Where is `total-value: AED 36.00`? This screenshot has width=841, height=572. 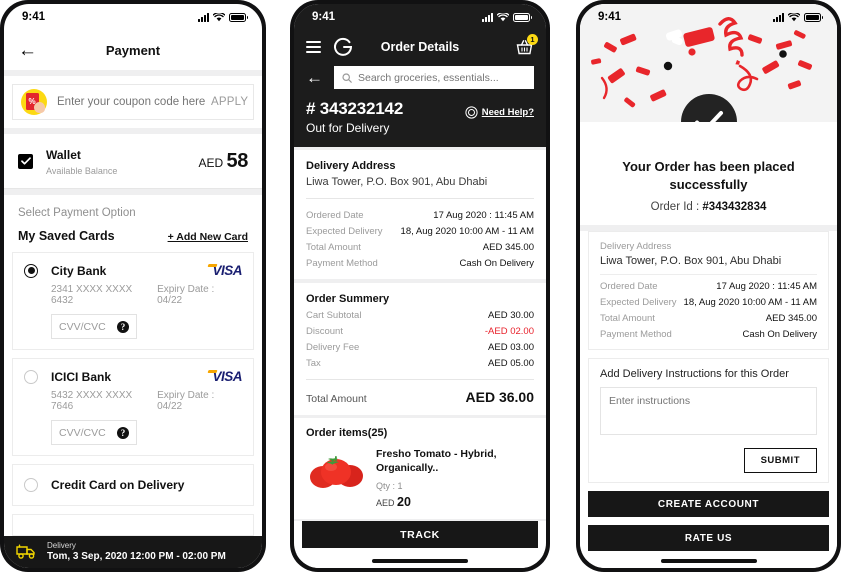 total-value: AED 36.00 is located at coordinates (499, 396).